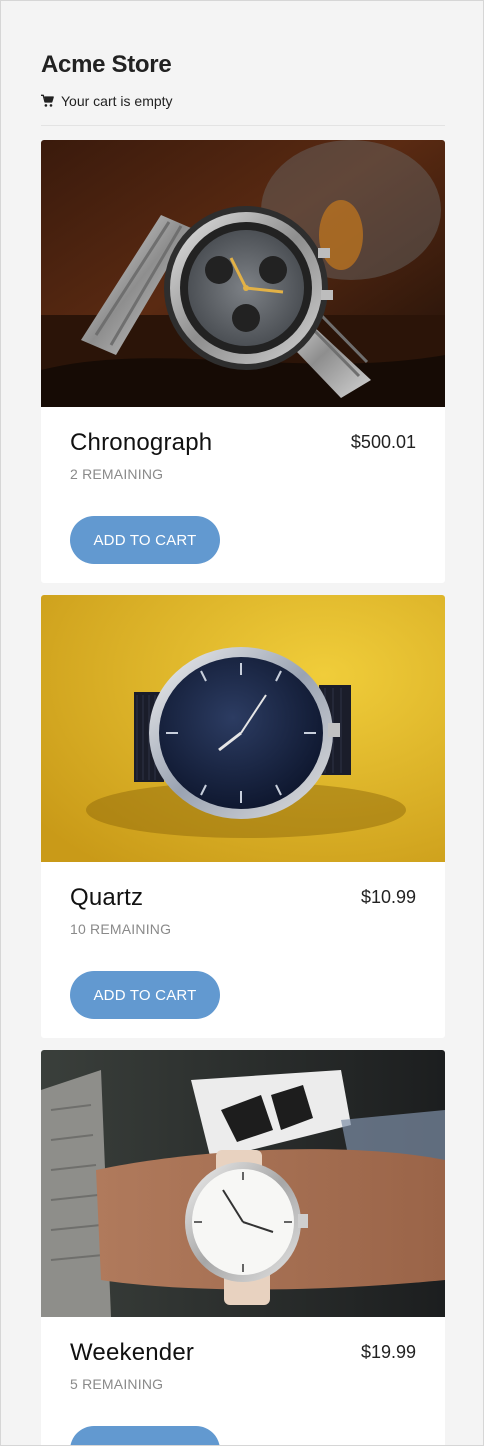 This screenshot has height=1446, width=484. I want to click on shopping-cart-icon, so click(47, 100).